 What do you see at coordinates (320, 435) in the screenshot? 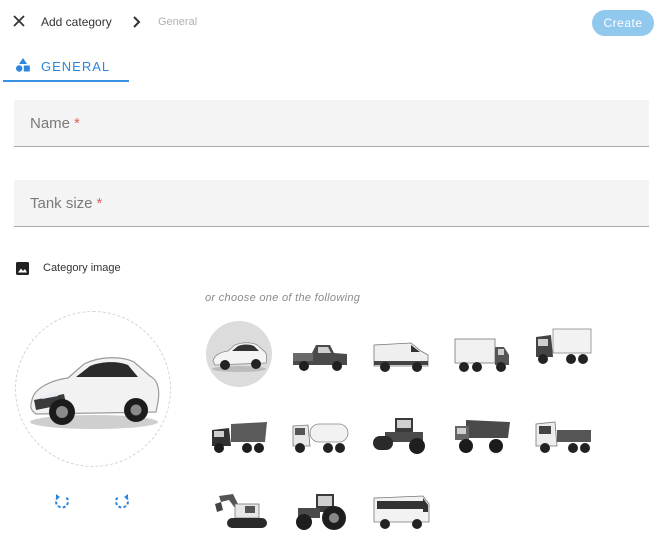
I see `vehicle-tanker-truck` at bounding box center [320, 435].